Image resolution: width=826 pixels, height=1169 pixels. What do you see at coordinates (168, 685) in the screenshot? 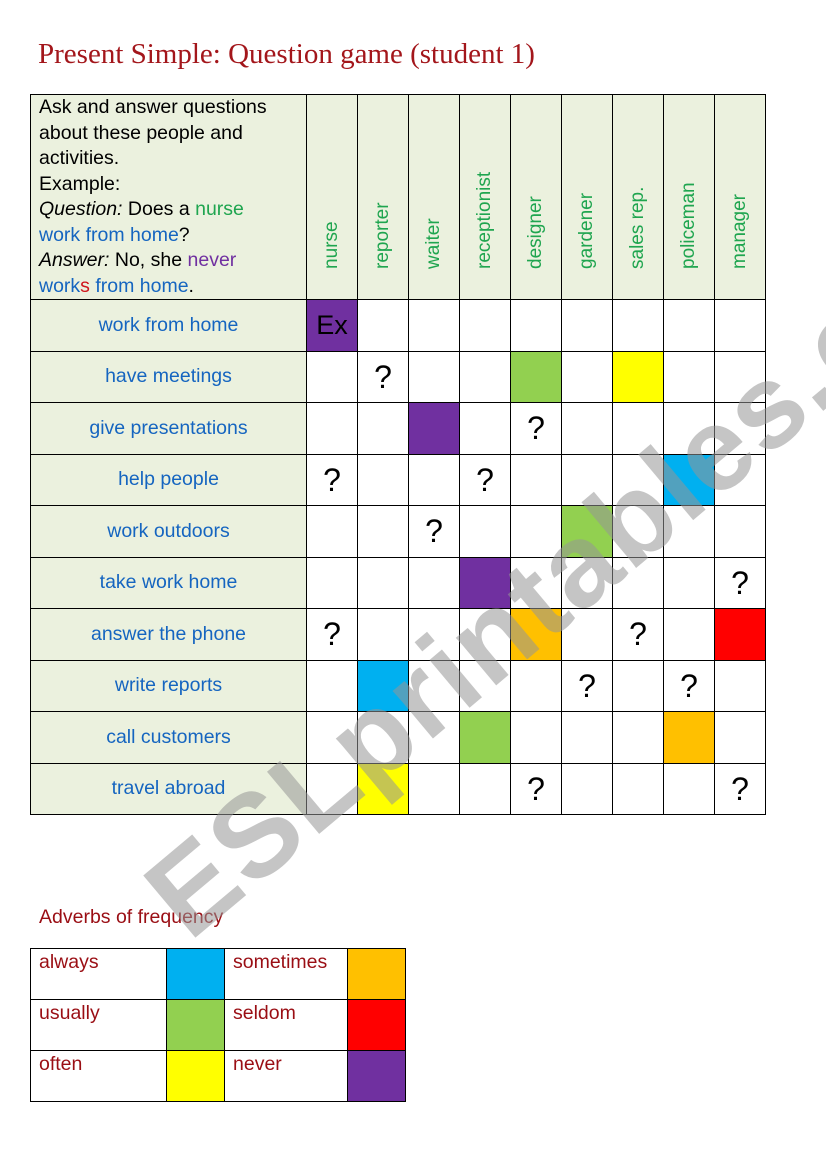
I see `activity-label: write reports` at bounding box center [168, 685].